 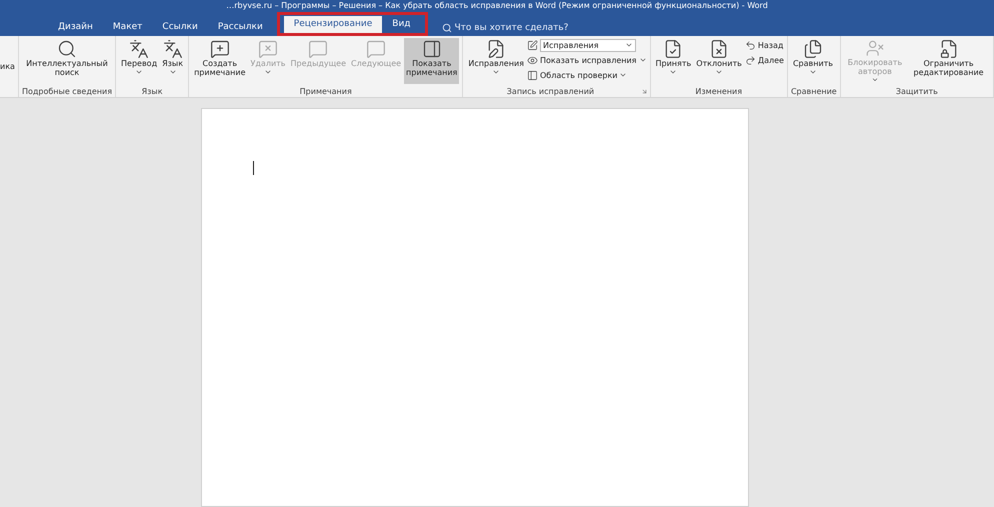 What do you see at coordinates (66, 49) in the screenshot?
I see `magnifier-icon` at bounding box center [66, 49].